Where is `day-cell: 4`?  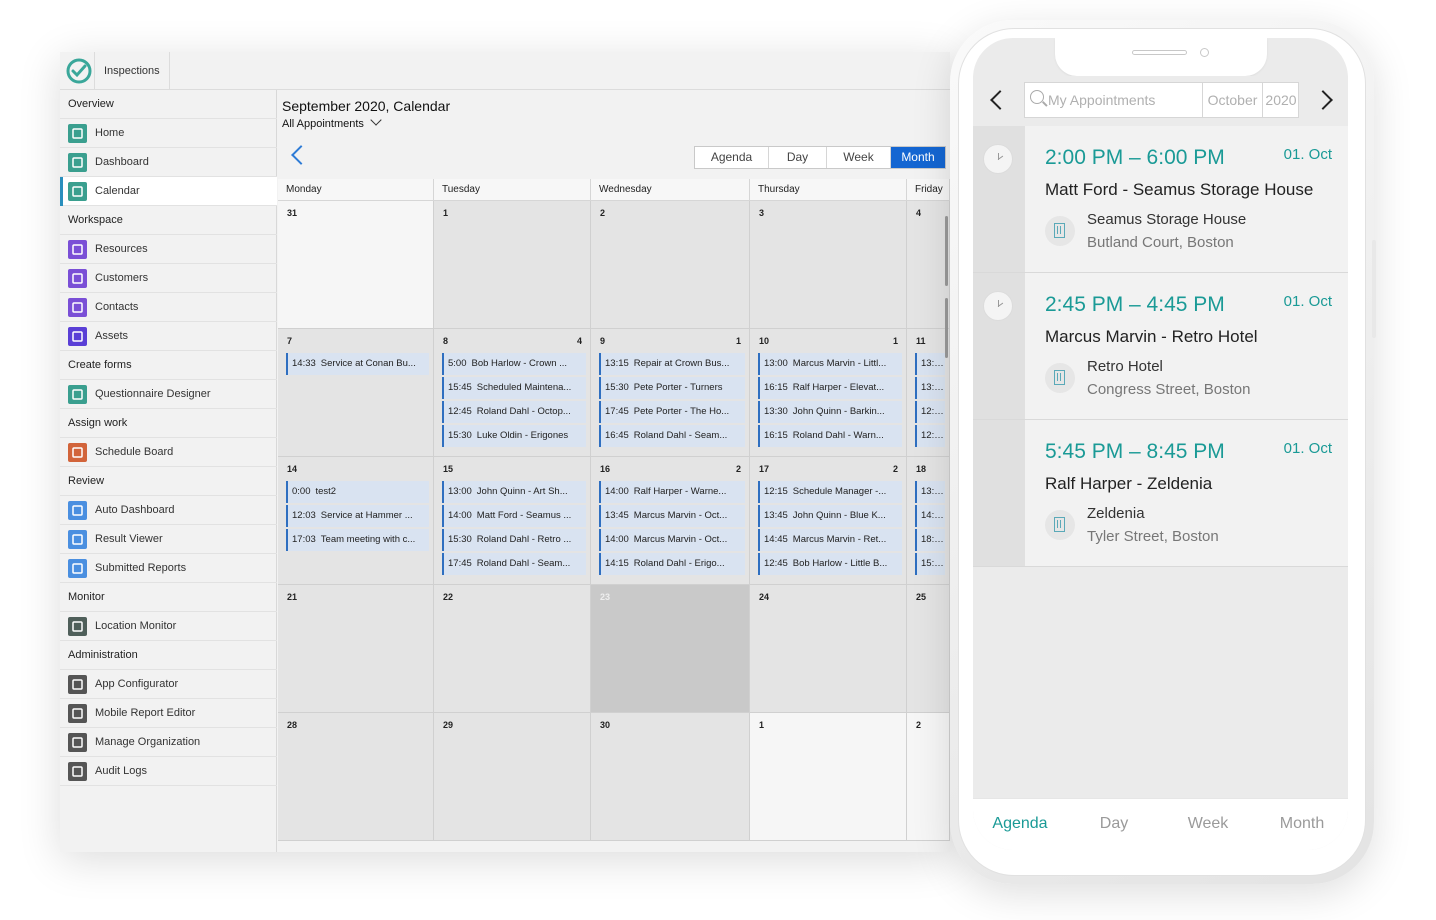 day-cell: 4 is located at coordinates (928, 265).